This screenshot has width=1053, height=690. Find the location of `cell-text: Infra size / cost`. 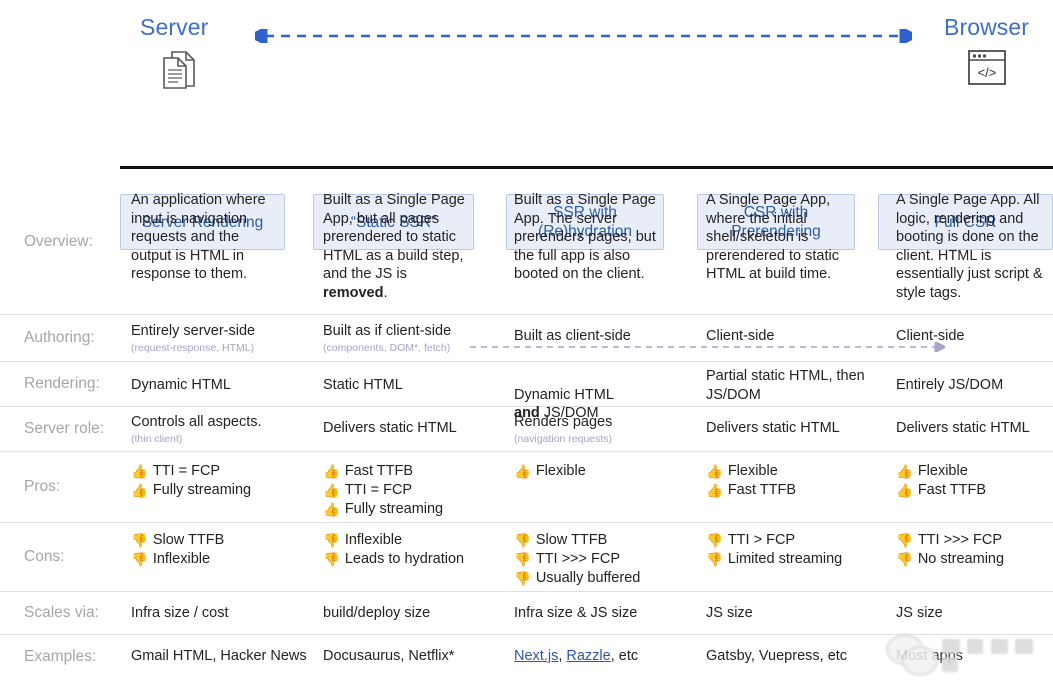

cell-text: Infra size / cost is located at coordinates (180, 613).